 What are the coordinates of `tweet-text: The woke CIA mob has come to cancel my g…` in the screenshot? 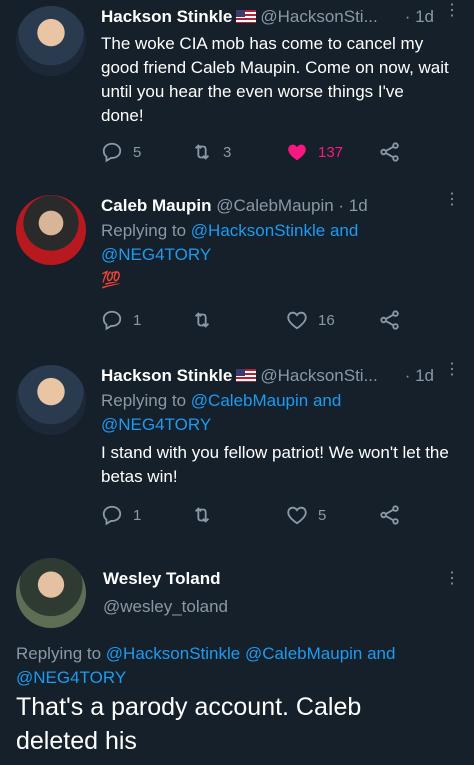 It's located at (275, 79).